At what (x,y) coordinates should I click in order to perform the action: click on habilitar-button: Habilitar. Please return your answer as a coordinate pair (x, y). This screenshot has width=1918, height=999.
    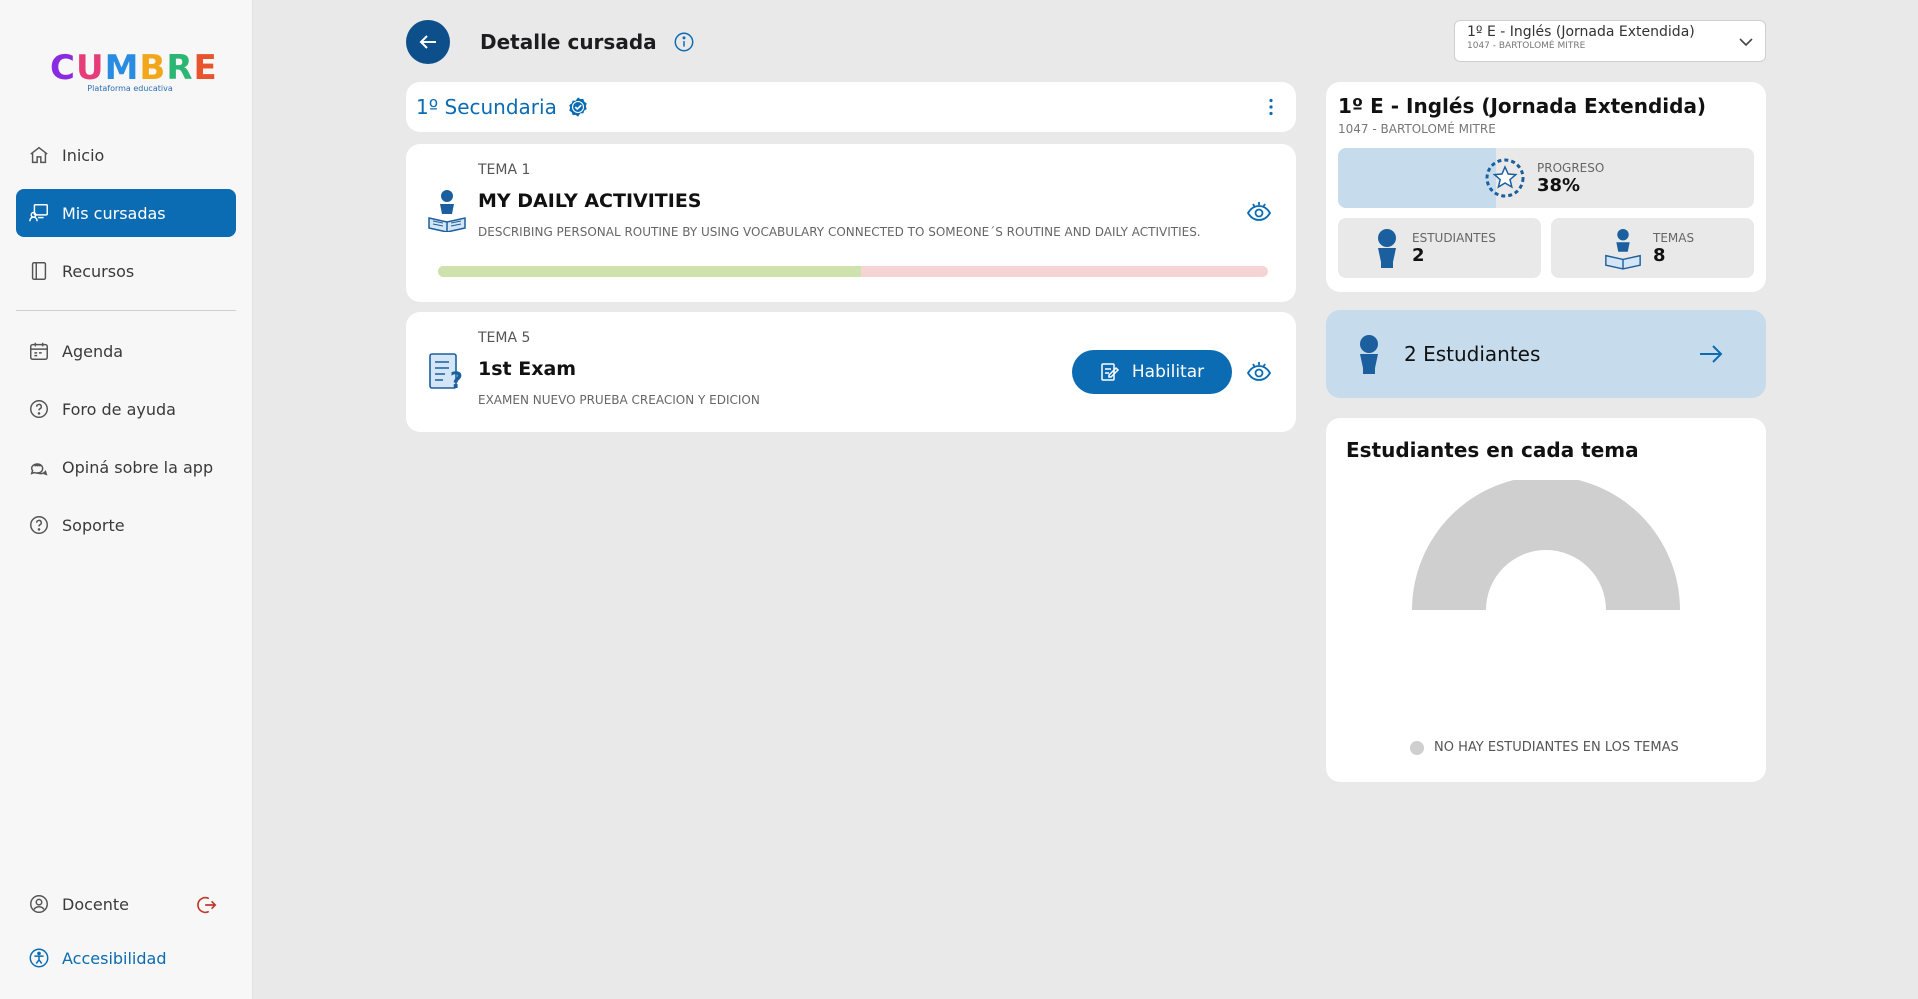
    Looking at the image, I should click on (1152, 372).